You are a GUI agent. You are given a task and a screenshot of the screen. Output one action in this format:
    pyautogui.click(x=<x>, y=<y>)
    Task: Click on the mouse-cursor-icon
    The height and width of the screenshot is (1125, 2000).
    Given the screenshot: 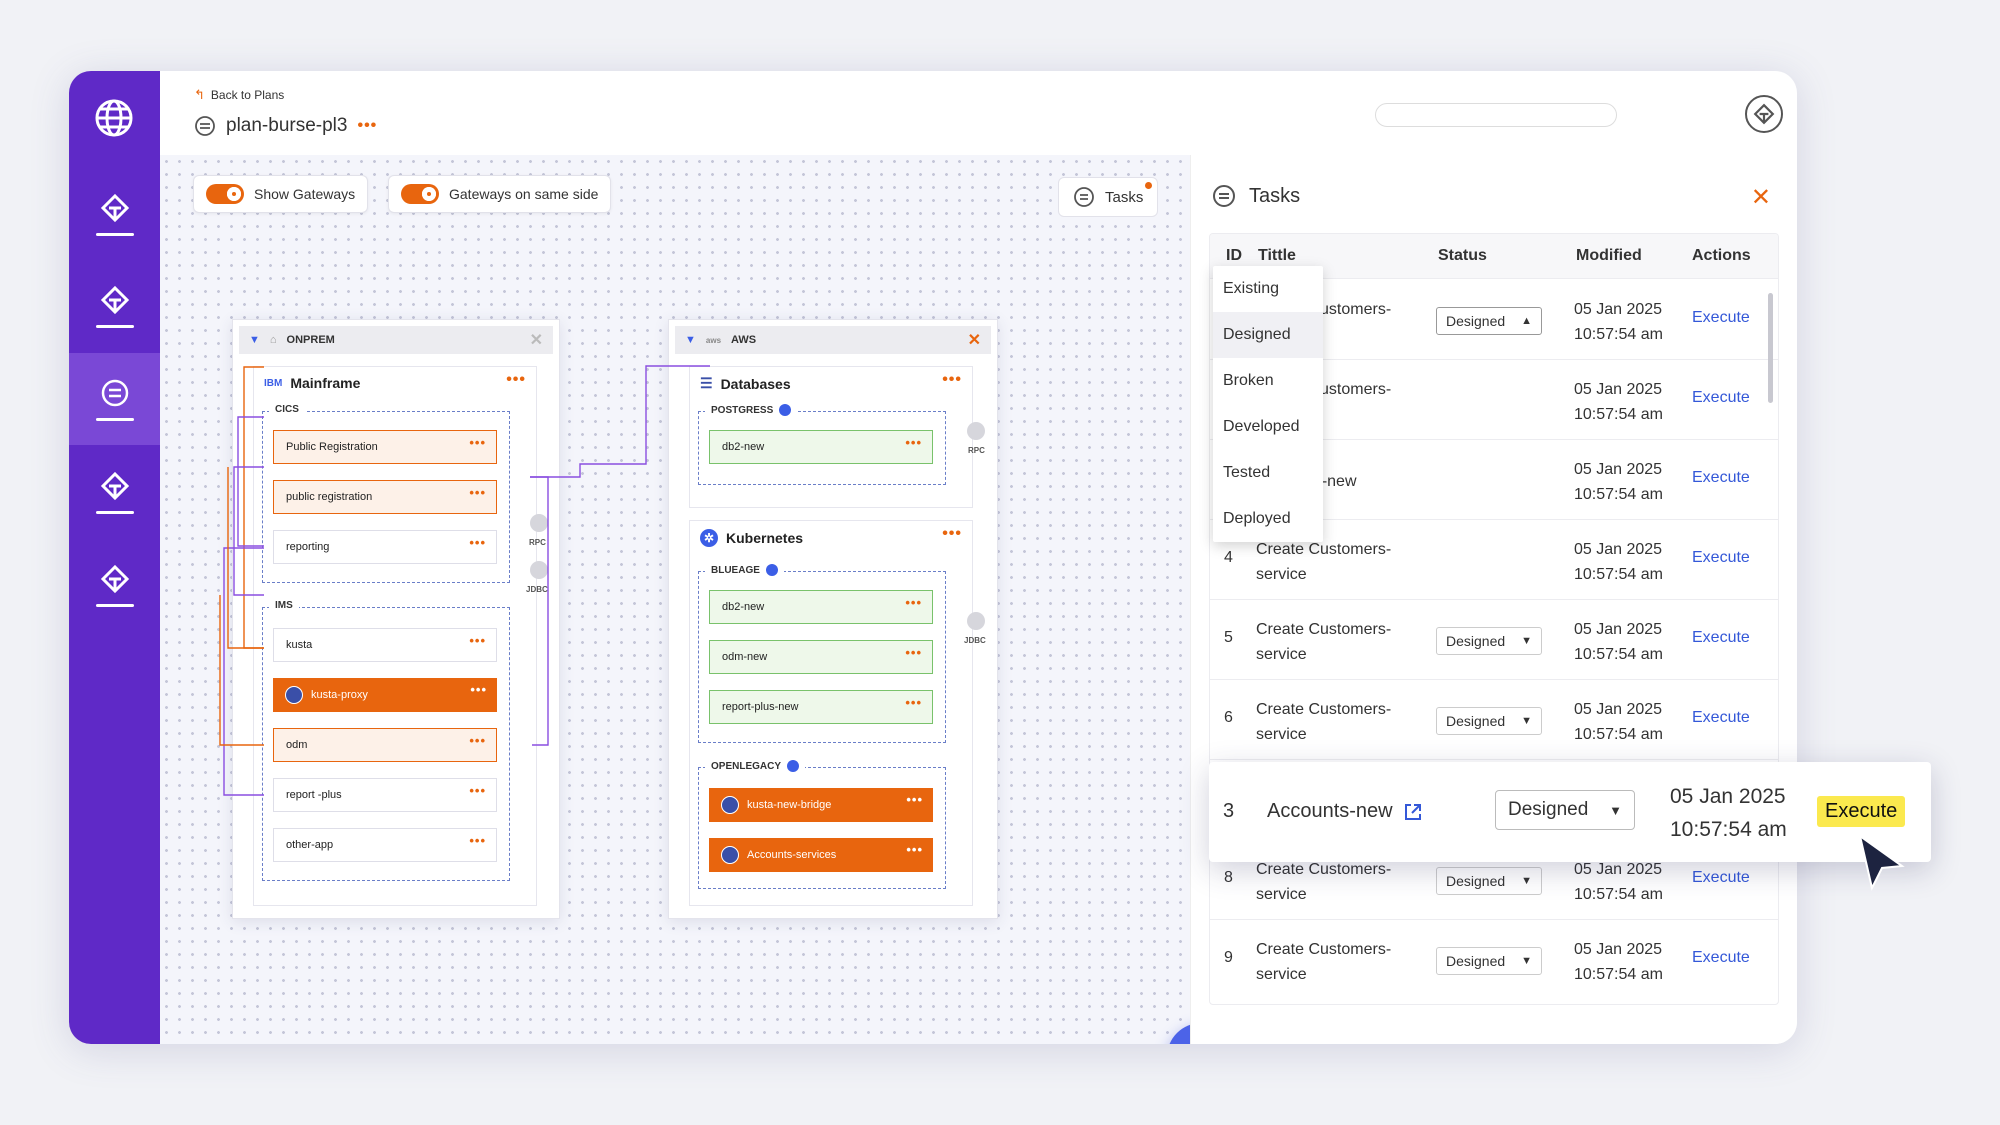 What is the action you would take?
    pyautogui.click(x=1881, y=862)
    